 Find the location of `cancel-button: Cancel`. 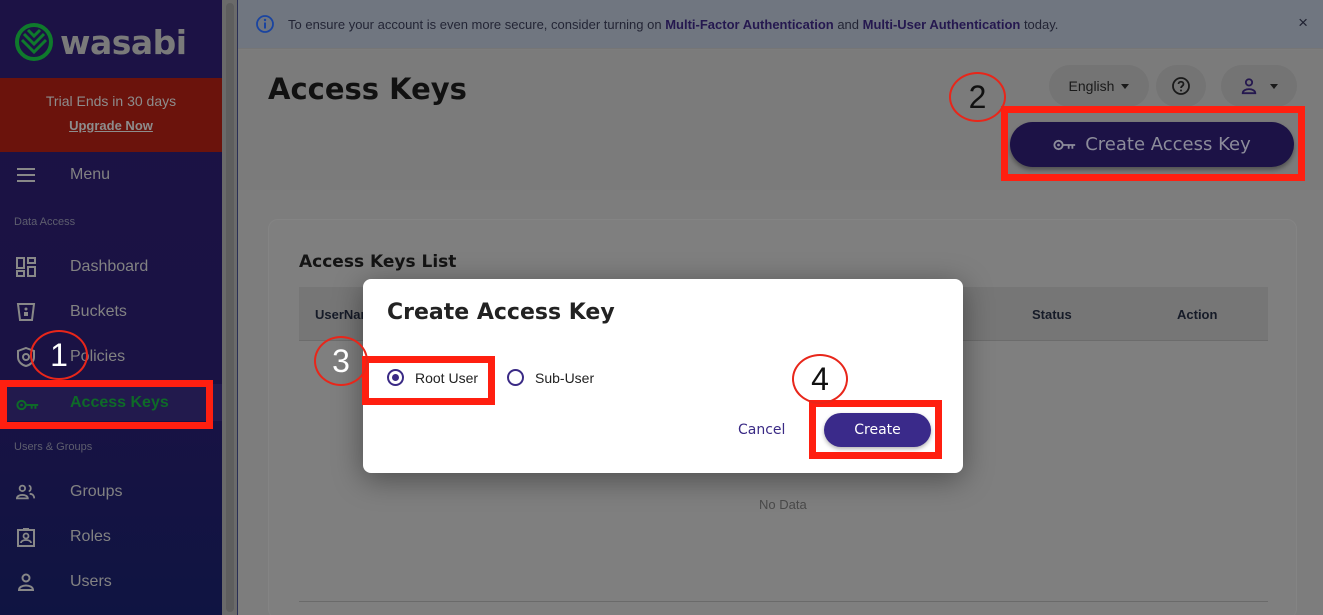

cancel-button: Cancel is located at coordinates (761, 430).